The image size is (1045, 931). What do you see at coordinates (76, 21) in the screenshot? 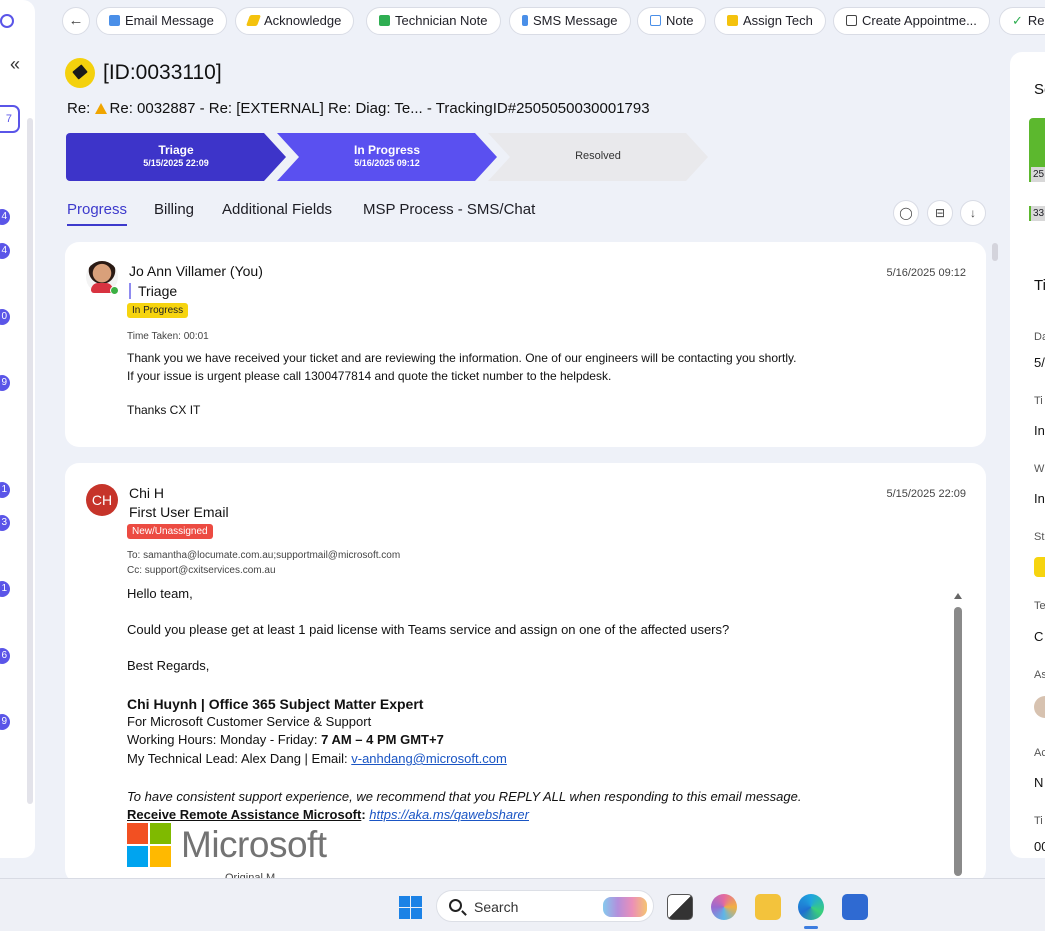
I see `back-button: ←` at bounding box center [76, 21].